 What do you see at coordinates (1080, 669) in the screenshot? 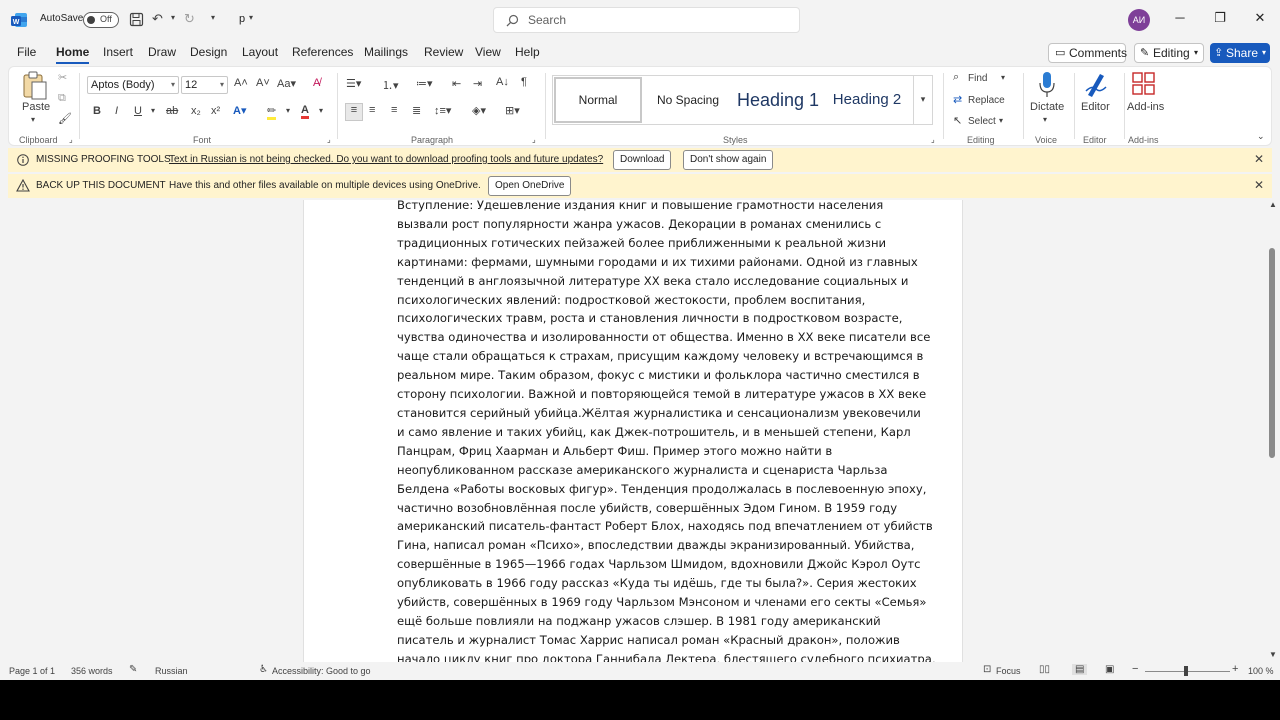
I see `print-layout-icon: ▤` at bounding box center [1080, 669].